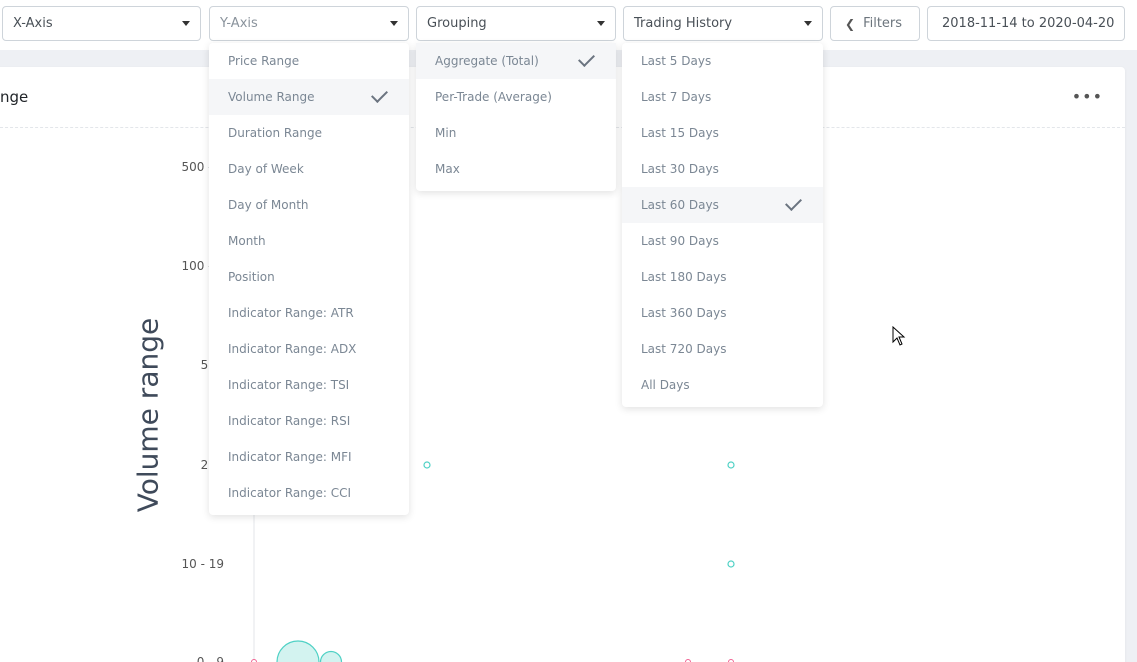 Image resolution: width=1137 pixels, height=662 pixels. What do you see at coordinates (203, 564) in the screenshot?
I see `y-tick-label: 10 - 19` at bounding box center [203, 564].